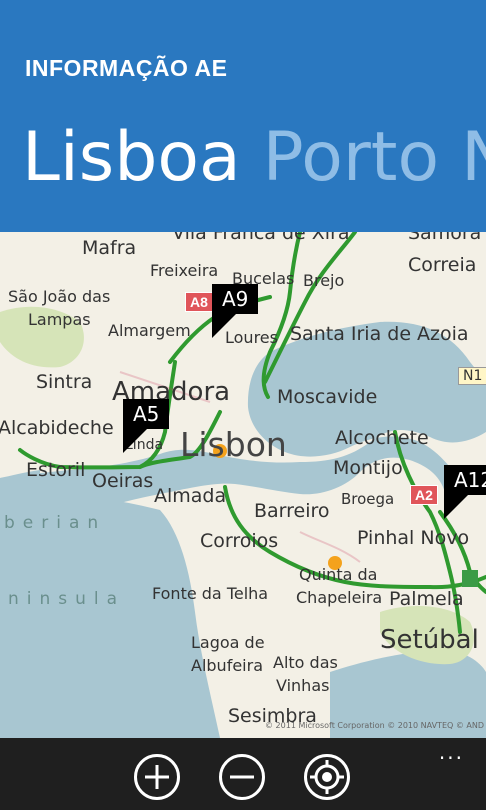 This screenshot has width=486, height=810. I want to click on map-label: Corroios, so click(239, 541).